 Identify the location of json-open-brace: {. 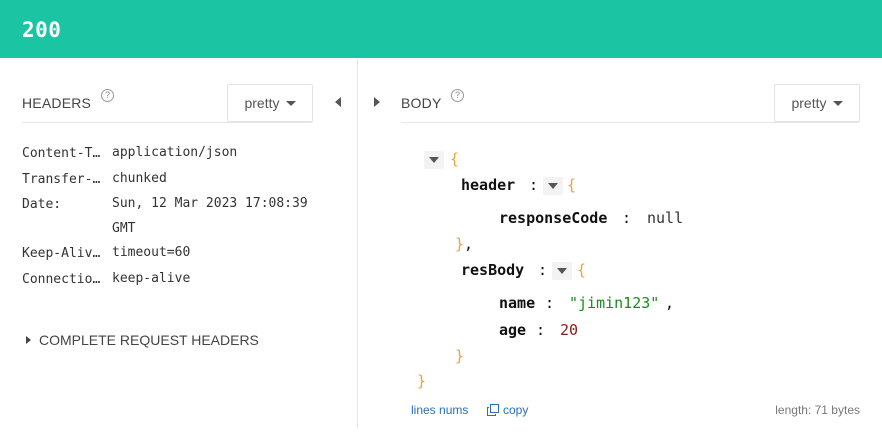
(455, 159).